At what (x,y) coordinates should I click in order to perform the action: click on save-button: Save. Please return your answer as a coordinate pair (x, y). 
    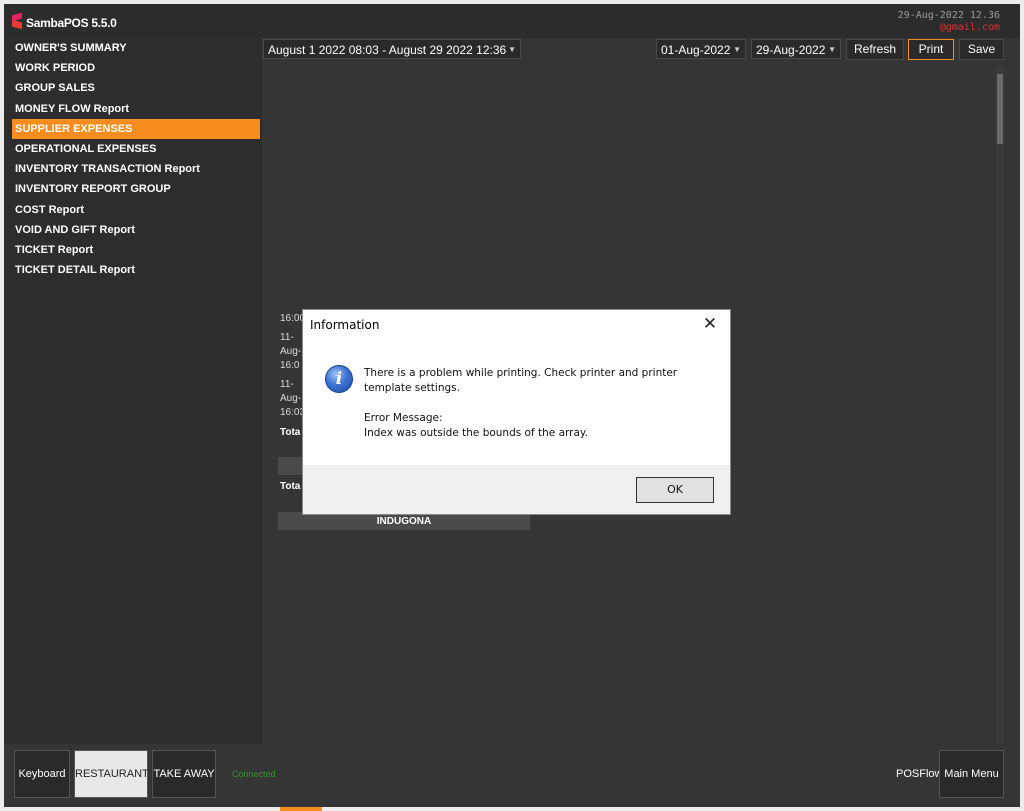
    Looking at the image, I should click on (981, 49).